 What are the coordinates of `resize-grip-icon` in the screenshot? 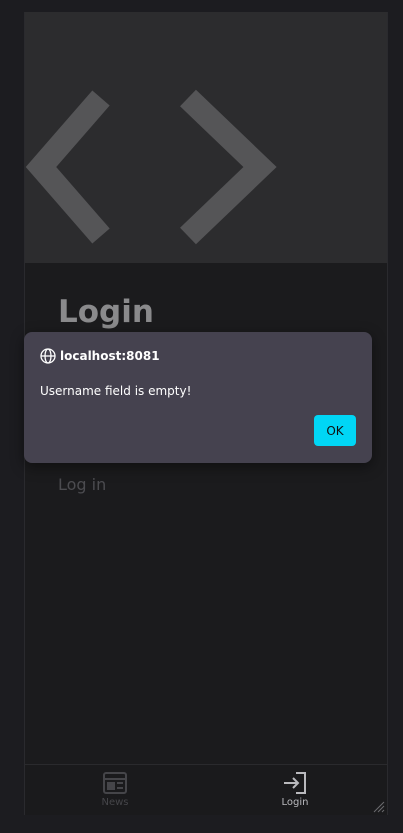 It's located at (379, 807).